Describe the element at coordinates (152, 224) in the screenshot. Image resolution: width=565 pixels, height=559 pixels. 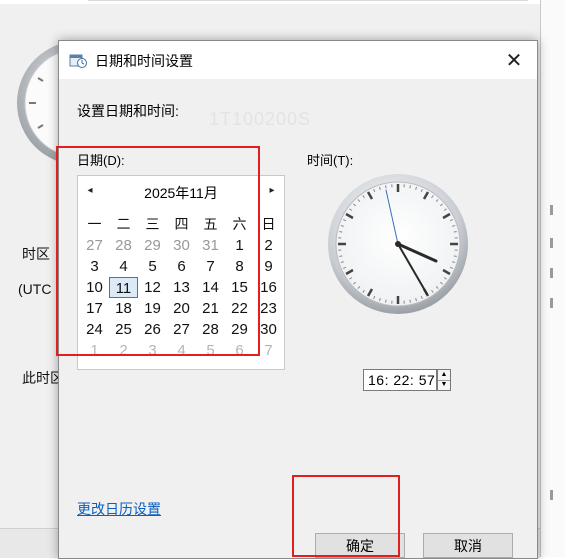
I see `weekday-header: 三` at that location.